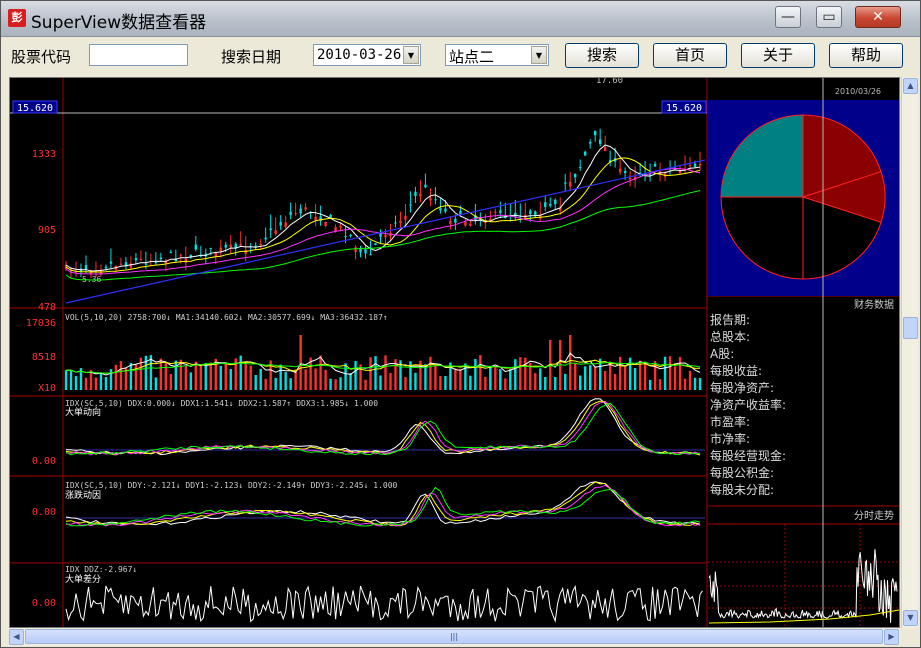 Image resolution: width=921 pixels, height=648 pixels. What do you see at coordinates (119, 23) in the screenshot?
I see `window-title: SuperView数据查看器` at bounding box center [119, 23].